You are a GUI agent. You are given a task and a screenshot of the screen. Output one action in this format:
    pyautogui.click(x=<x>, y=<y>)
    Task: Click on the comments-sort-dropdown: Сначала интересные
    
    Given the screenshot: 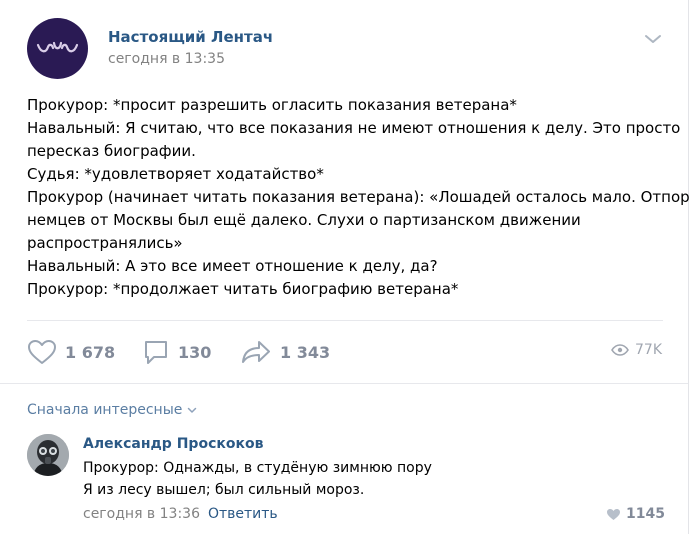 What is the action you would take?
    pyautogui.click(x=112, y=410)
    